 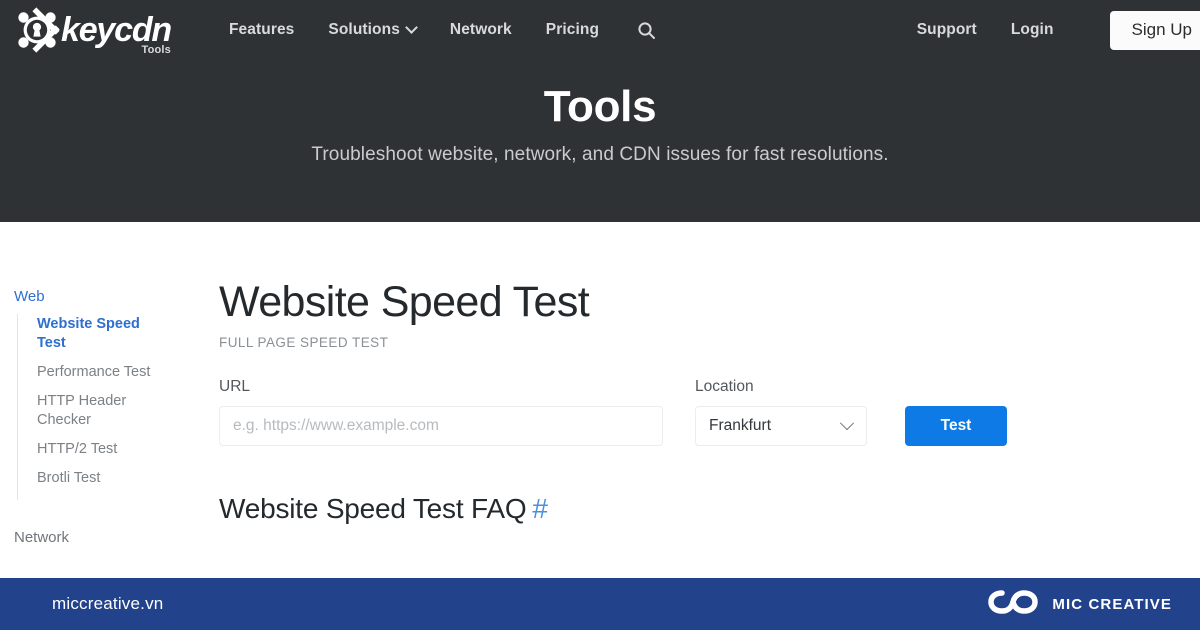 I want to click on banner-url: miccreative.vn, so click(x=108, y=603).